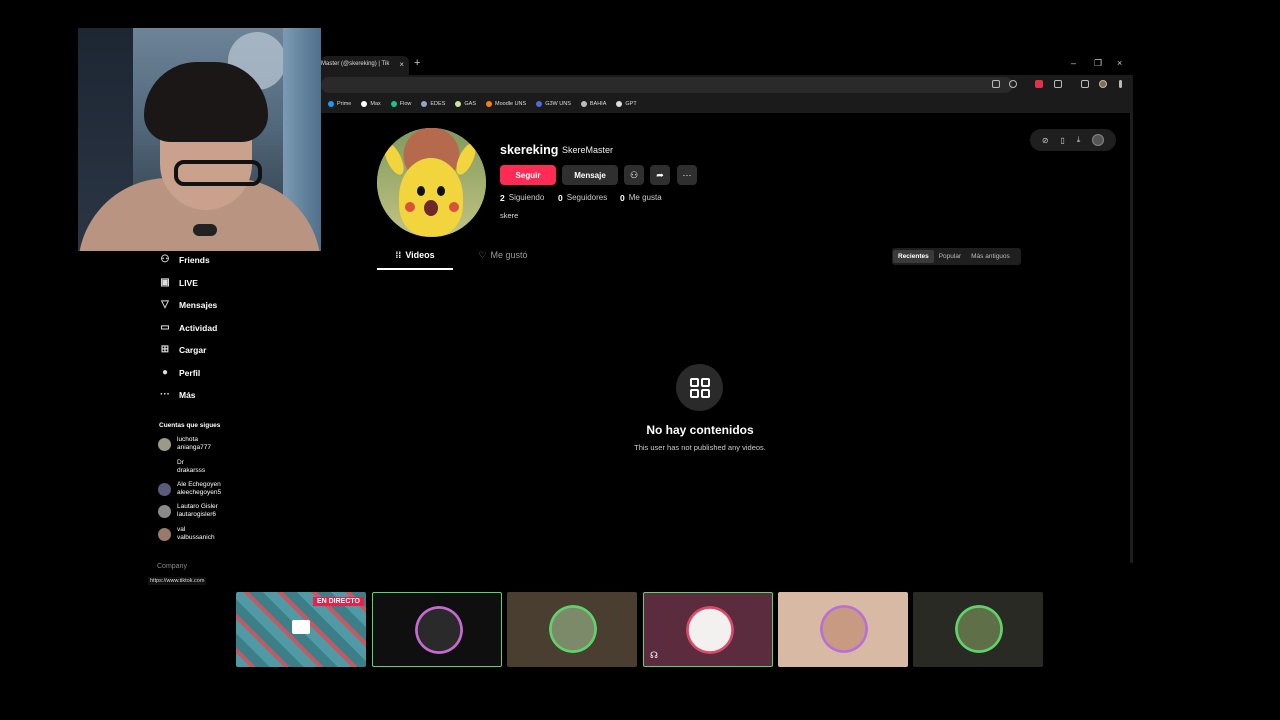 This screenshot has width=1280, height=720. What do you see at coordinates (1073, 63) in the screenshot?
I see `minimize-button: –` at bounding box center [1073, 63].